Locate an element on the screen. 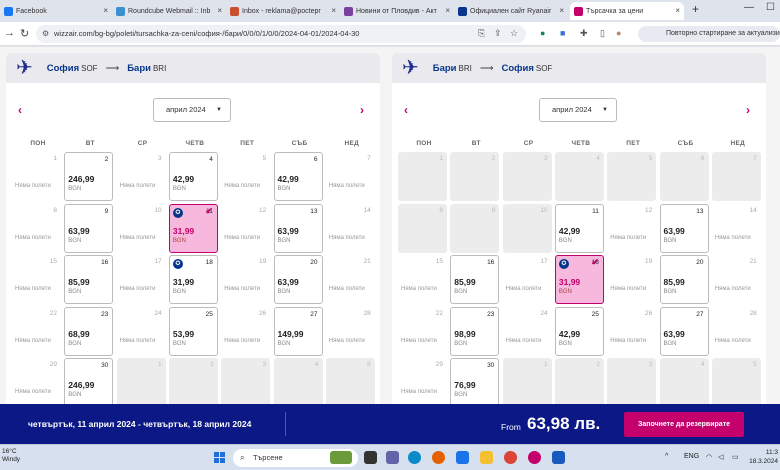 Image resolution: width=780 pixels, height=470 pixels. calendar-day: 28 Няма полети is located at coordinates (350, 331).